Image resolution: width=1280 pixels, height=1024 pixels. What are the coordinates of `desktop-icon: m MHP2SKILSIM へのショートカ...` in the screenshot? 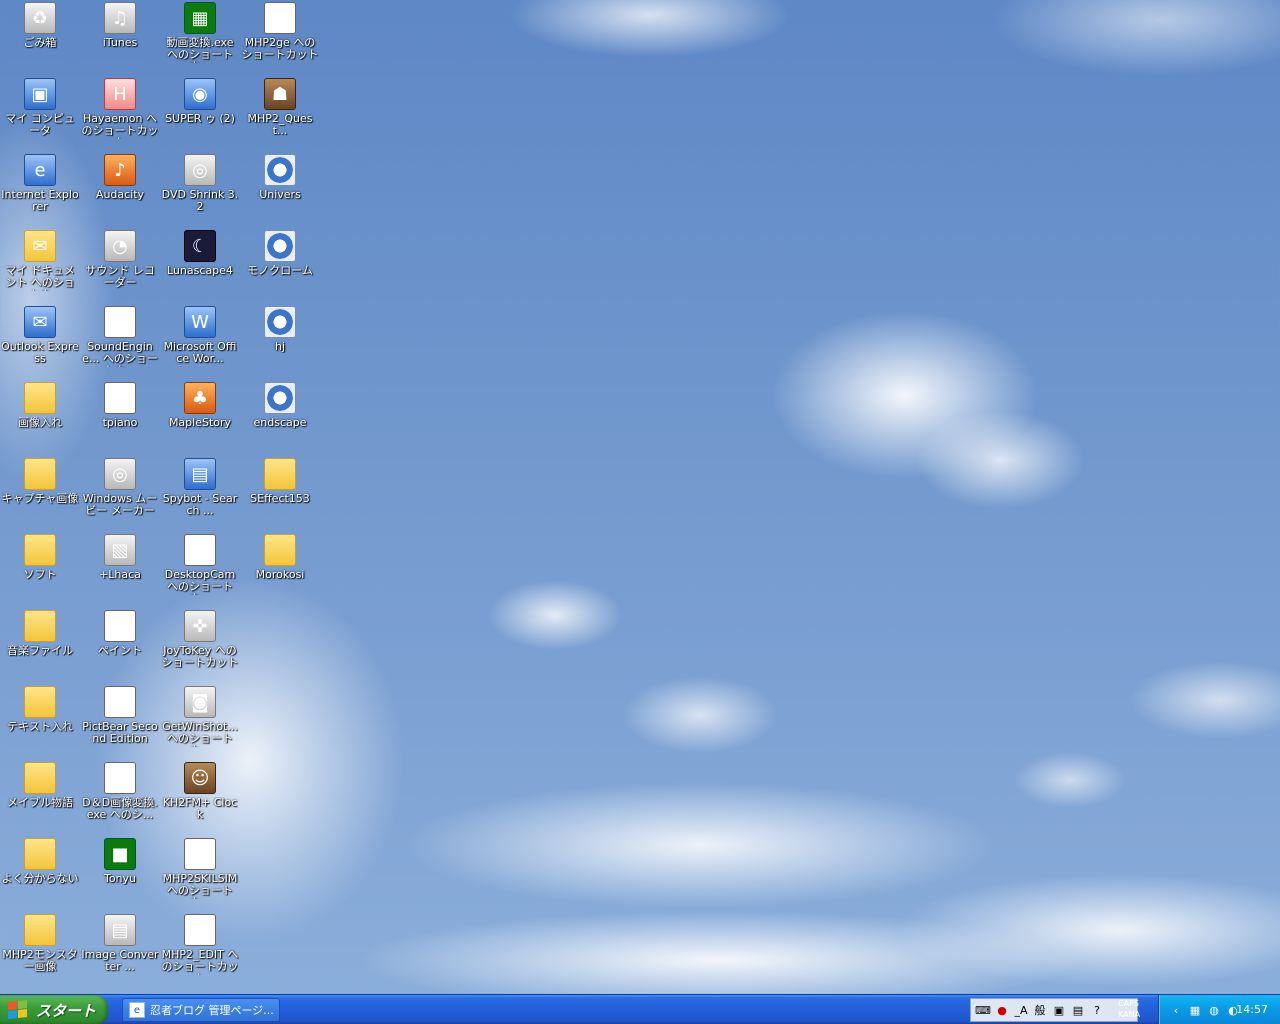 It's located at (200, 872).